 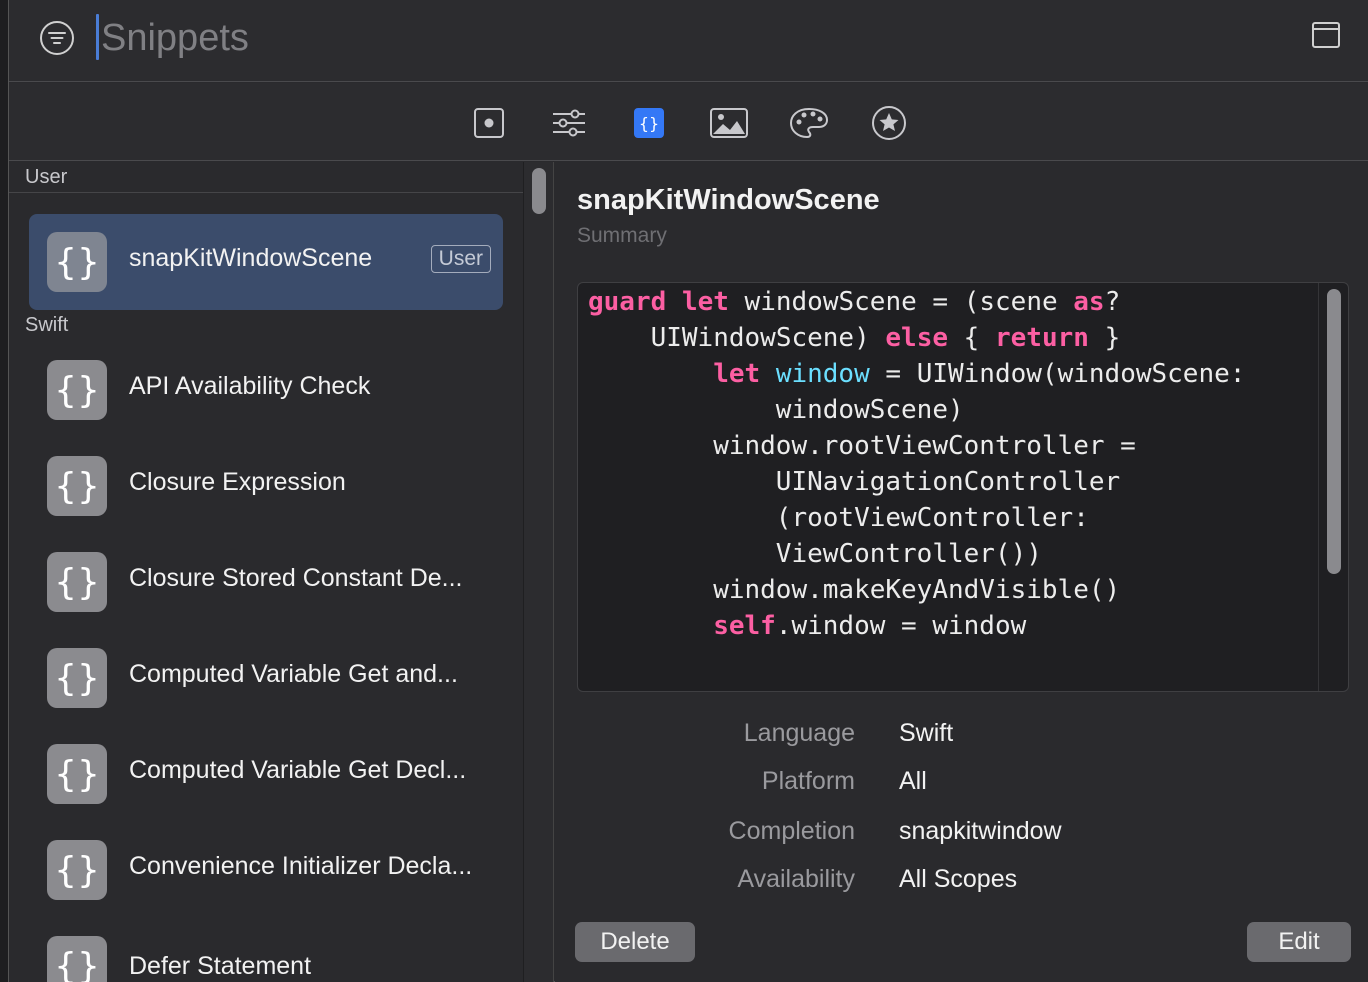 I want to click on snippets-tab-icon: {}, so click(x=649, y=123).